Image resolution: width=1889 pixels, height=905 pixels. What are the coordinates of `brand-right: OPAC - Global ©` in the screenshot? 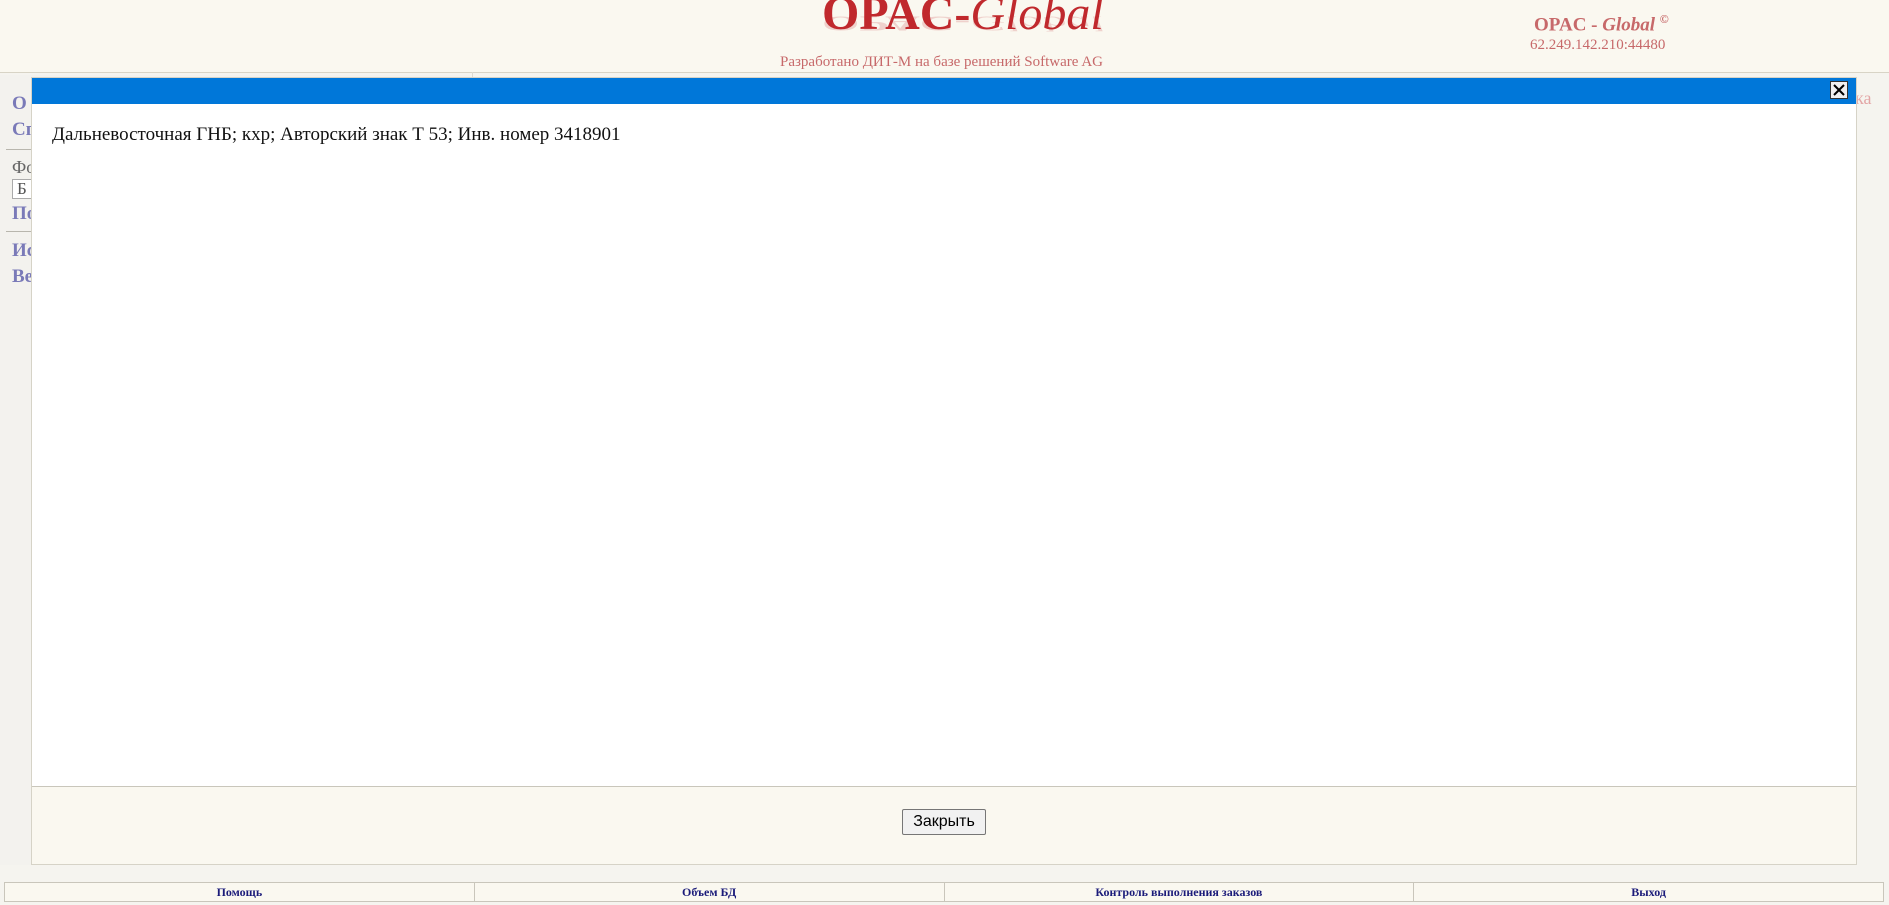 It's located at (1601, 24).